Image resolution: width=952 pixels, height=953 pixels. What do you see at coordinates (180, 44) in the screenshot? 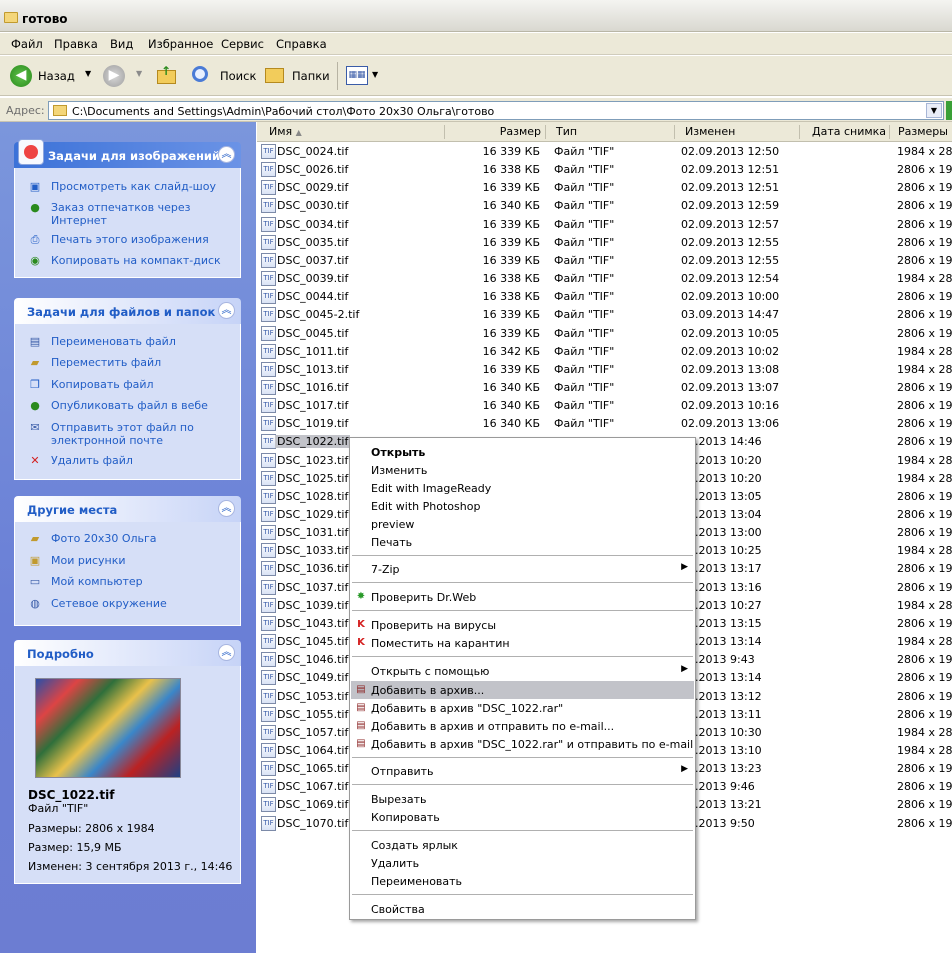
I see `menu-favorites: Избранное` at bounding box center [180, 44].